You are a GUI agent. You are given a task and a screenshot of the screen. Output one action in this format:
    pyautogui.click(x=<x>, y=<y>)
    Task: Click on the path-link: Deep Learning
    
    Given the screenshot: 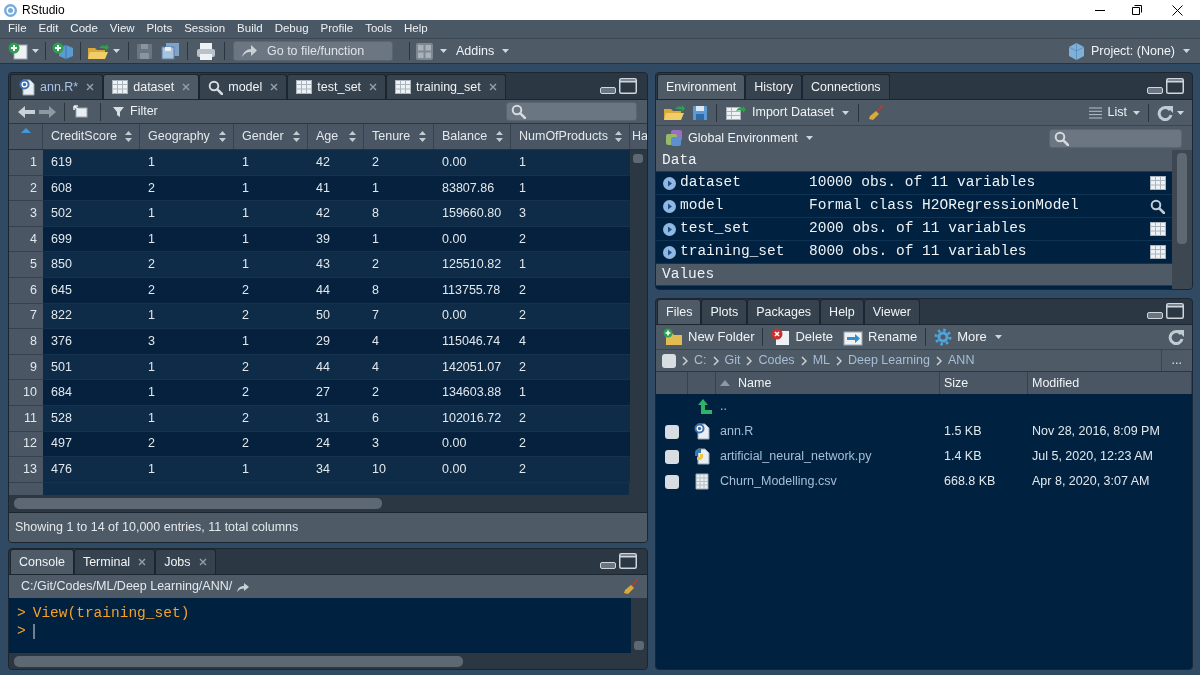 What is the action you would take?
    pyautogui.click(x=889, y=360)
    